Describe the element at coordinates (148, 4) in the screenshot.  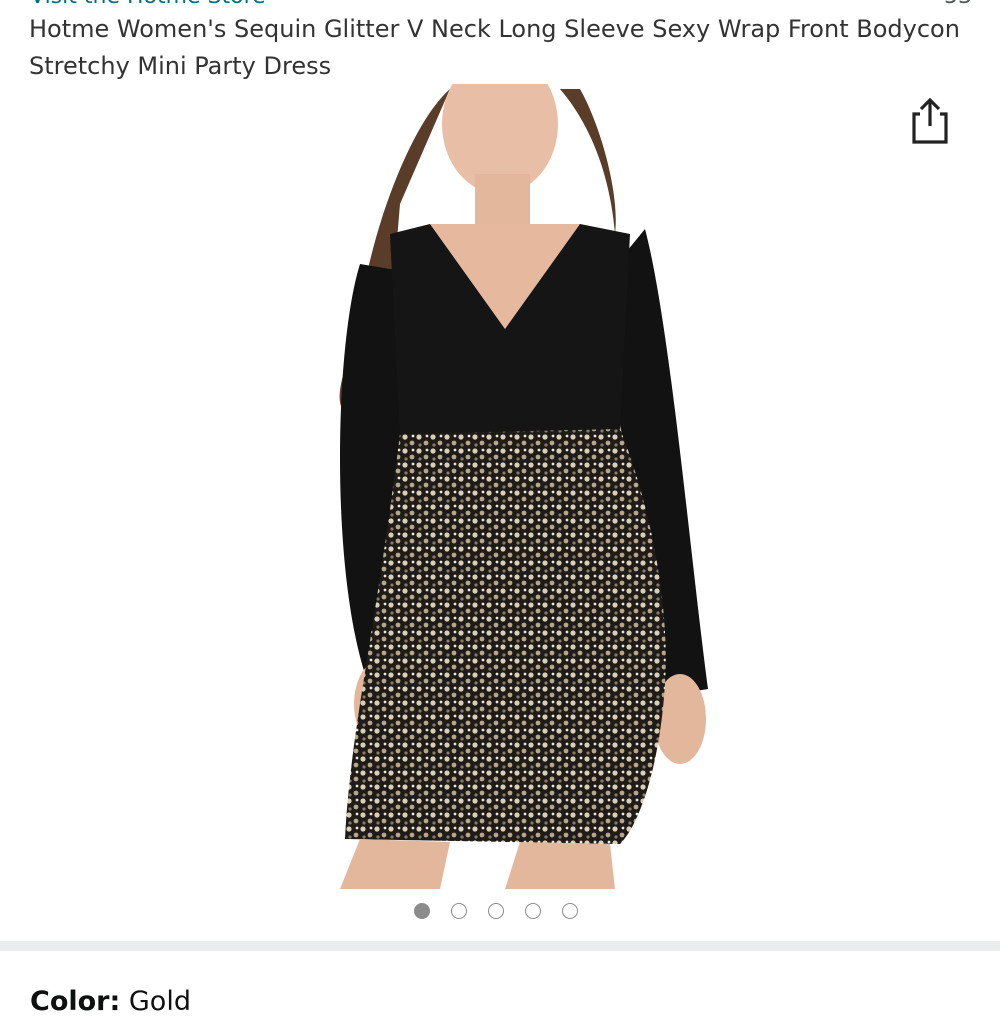
I see `visit-store-link: Visit the Hotme Store` at that location.